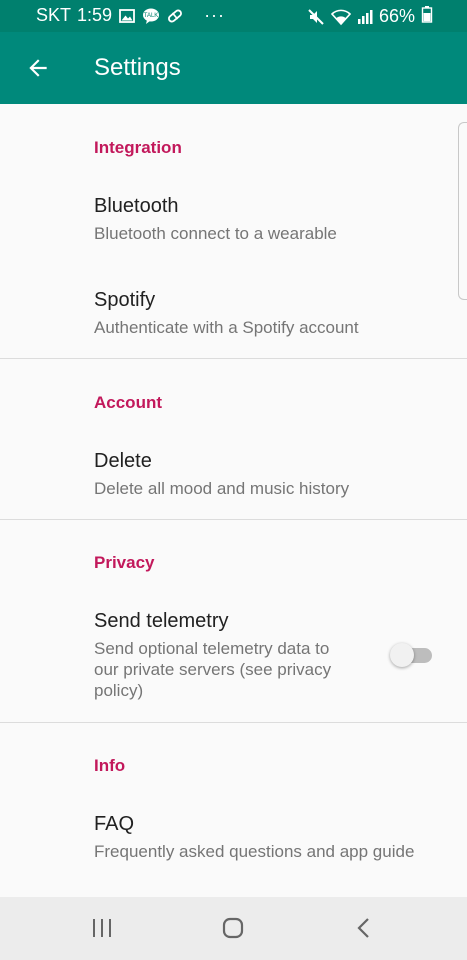 Image resolution: width=467 pixels, height=960 pixels. I want to click on pref-summary: Bluetooth connect to a wearable, so click(215, 233).